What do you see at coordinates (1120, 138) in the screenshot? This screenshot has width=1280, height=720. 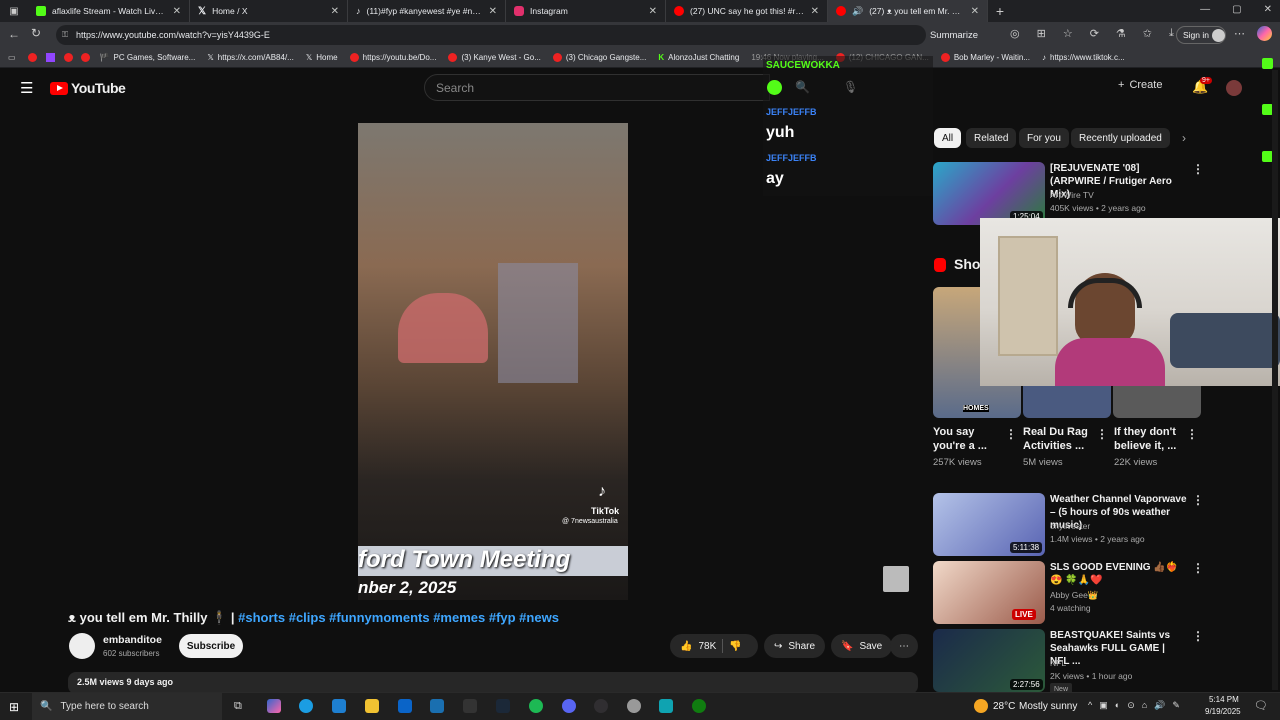 I see `chip-recently-uploaded: Recently uploaded` at bounding box center [1120, 138].